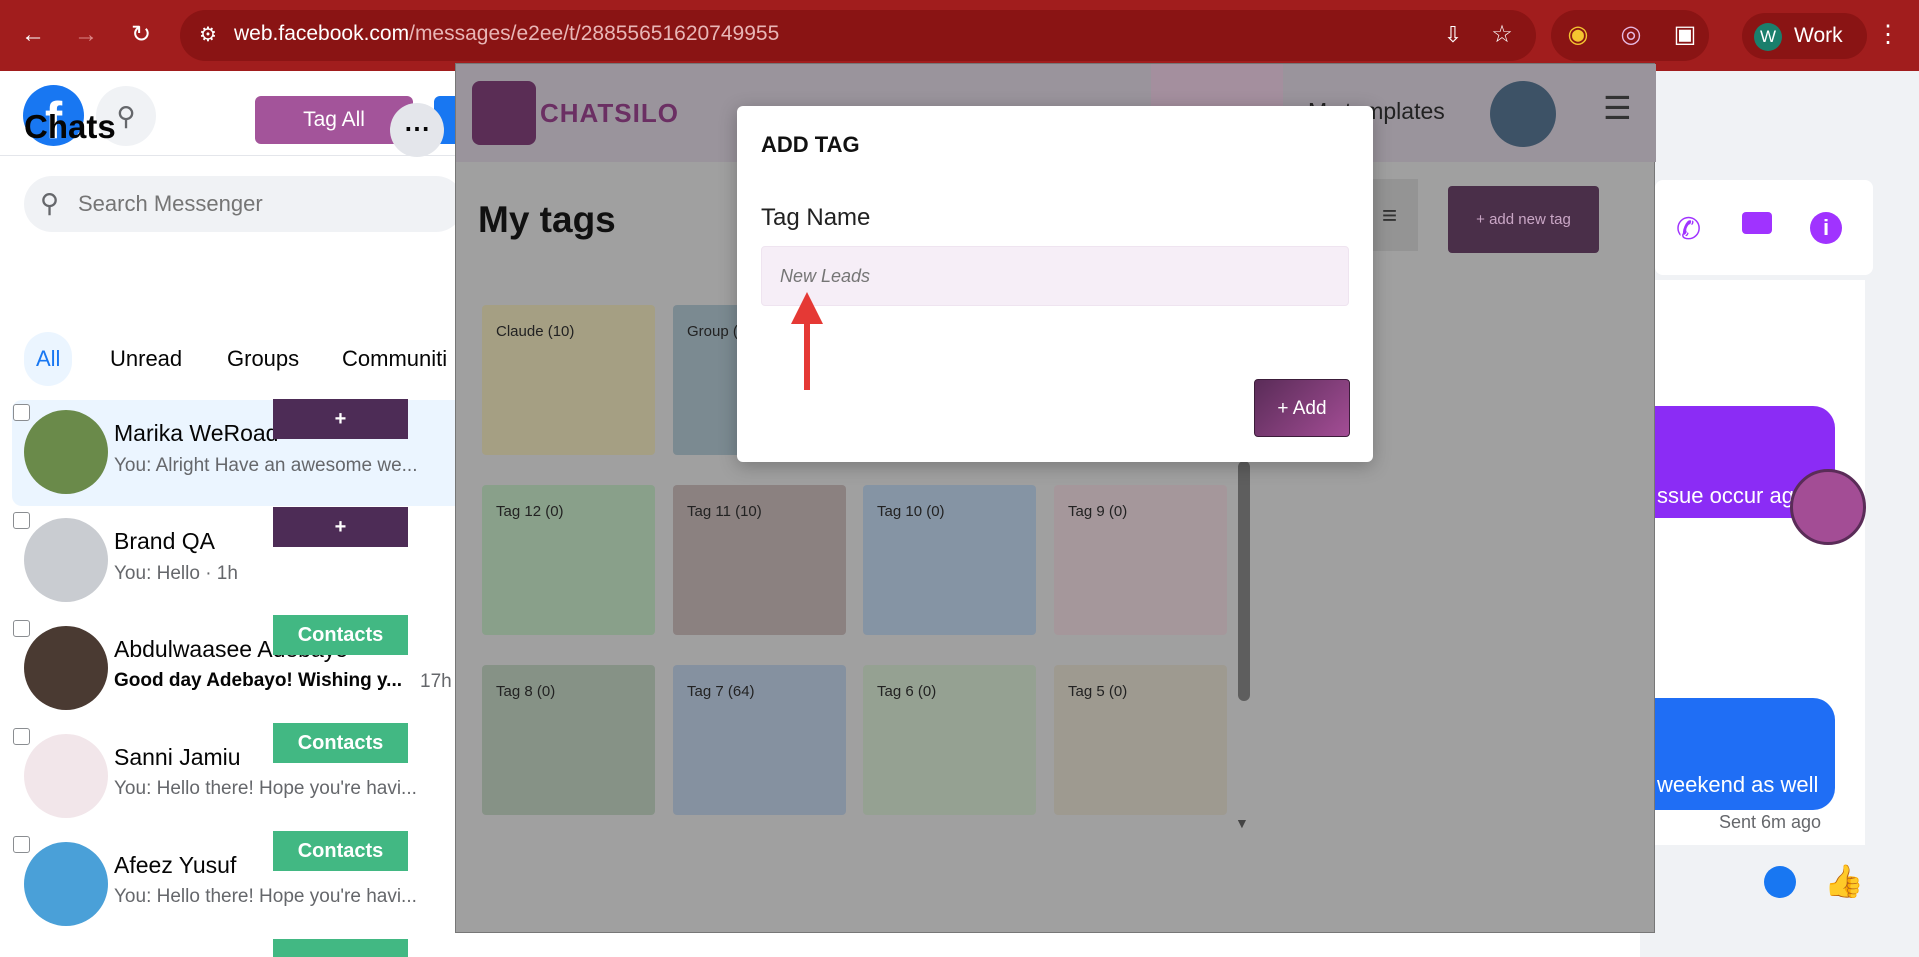 The image size is (1919, 957). I want to click on install-icon: ⇩, so click(1453, 35).